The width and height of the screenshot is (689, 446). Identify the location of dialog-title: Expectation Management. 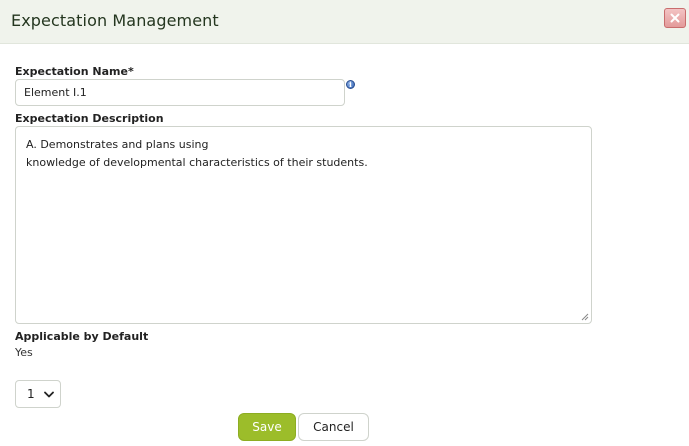
(115, 20).